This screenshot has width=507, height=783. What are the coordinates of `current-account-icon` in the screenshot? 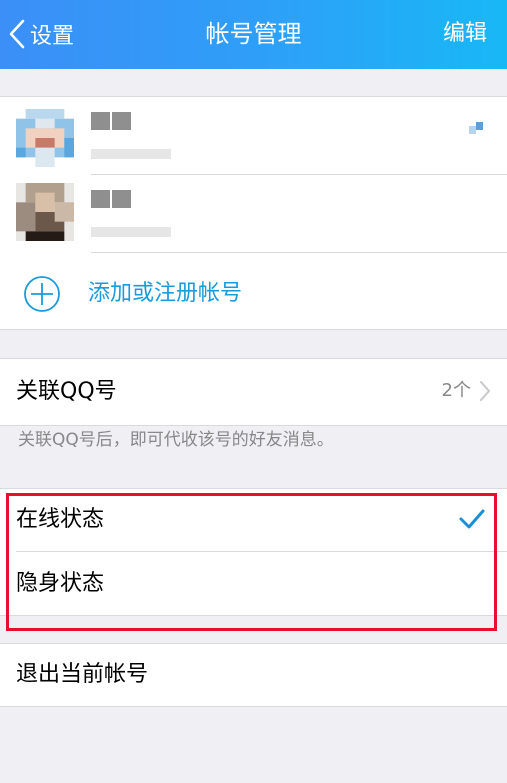 It's located at (476, 128).